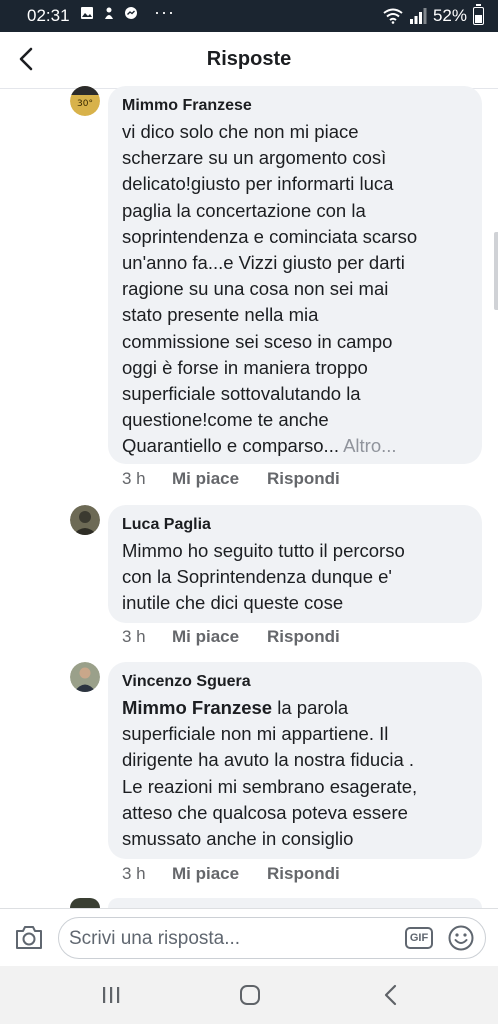 The width and height of the screenshot is (498, 1024). I want to click on comment-line: Mimmo ho seguito tutto il percorso, so click(263, 550).